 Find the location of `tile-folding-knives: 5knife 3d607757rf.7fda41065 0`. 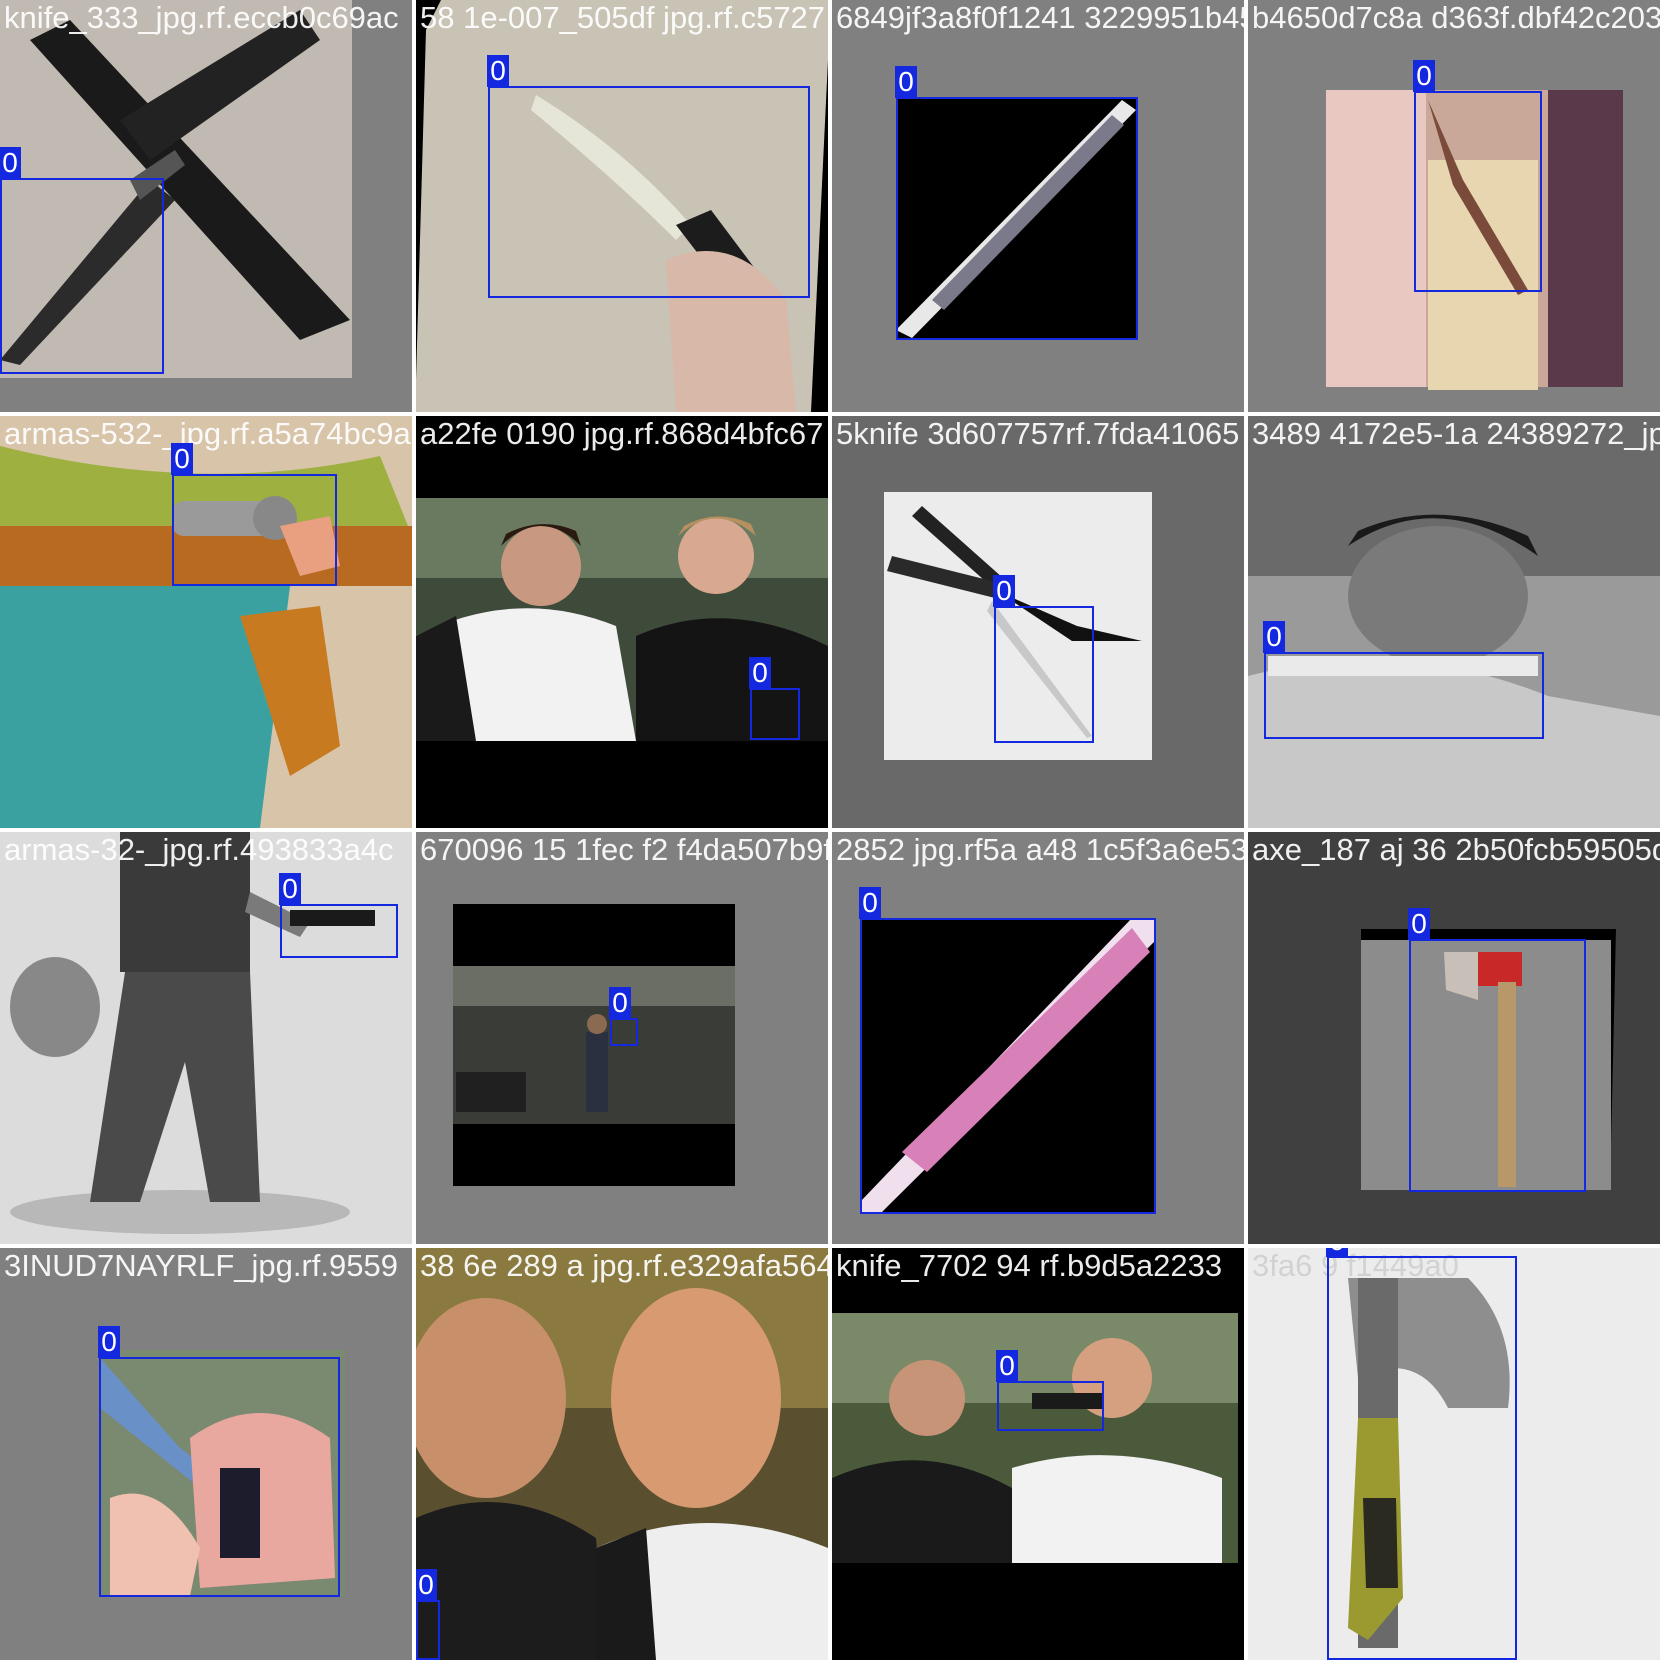

tile-folding-knives: 5knife 3d607757rf.7fda41065 0 is located at coordinates (1038, 622).